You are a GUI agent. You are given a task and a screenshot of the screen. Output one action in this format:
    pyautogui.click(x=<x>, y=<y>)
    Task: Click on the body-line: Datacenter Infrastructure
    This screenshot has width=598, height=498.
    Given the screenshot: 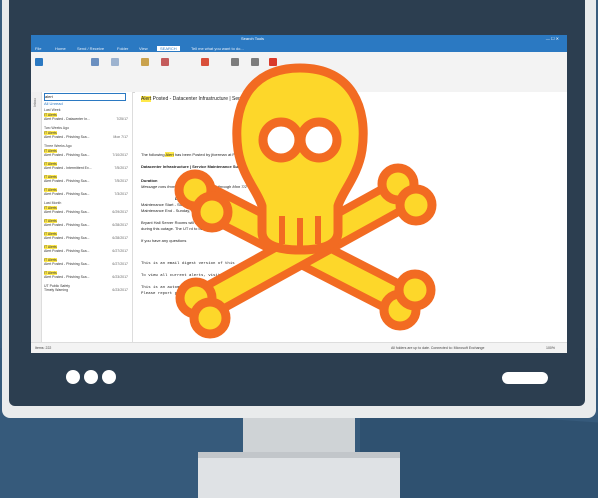 What is the action you would take?
    pyautogui.click(x=199, y=198)
    